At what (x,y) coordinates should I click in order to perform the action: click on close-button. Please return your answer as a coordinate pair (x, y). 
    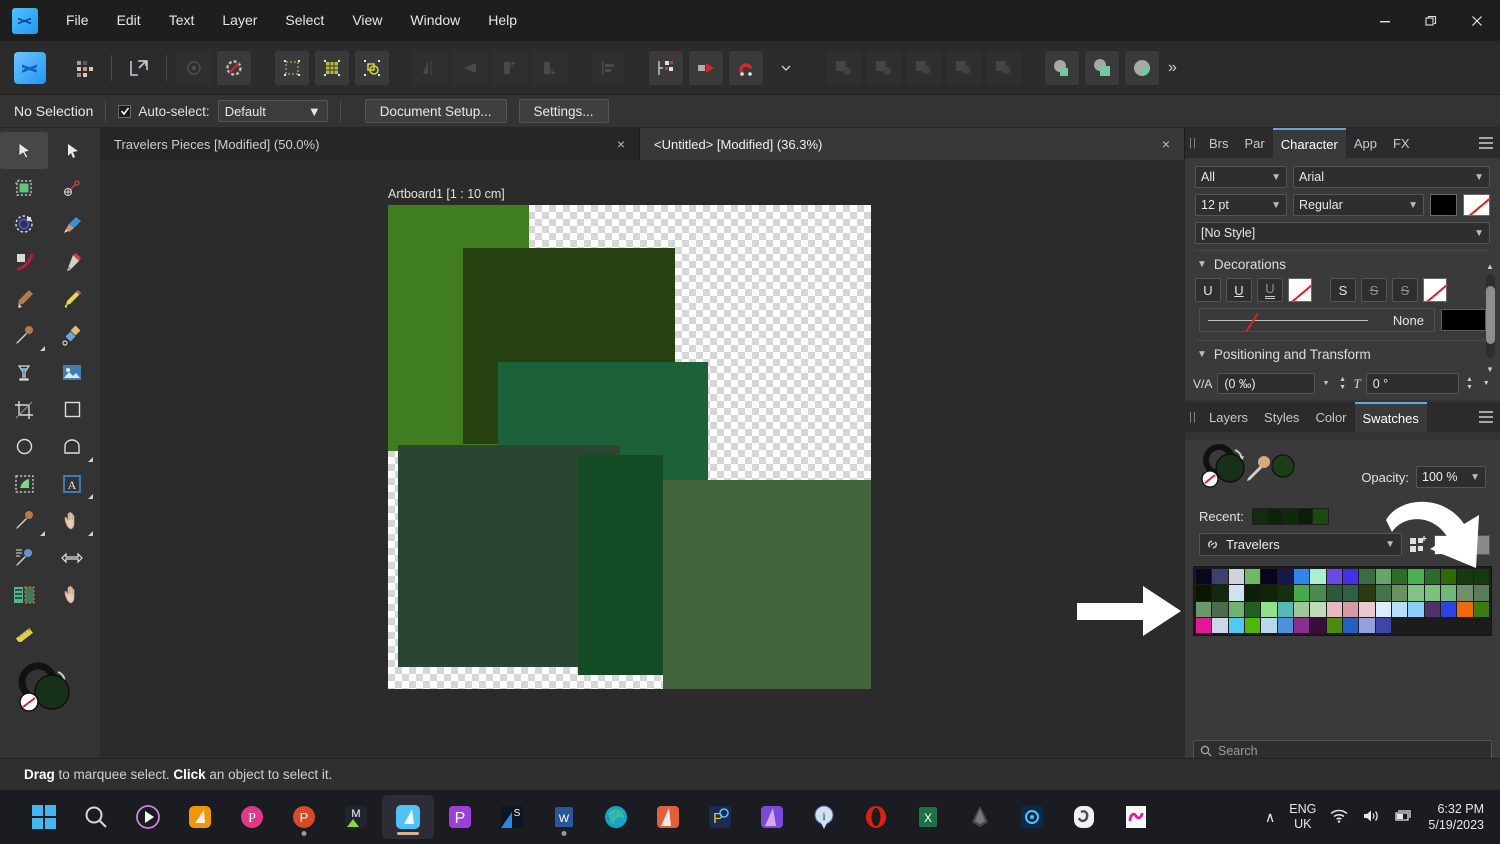
    Looking at the image, I should click on (1477, 20).